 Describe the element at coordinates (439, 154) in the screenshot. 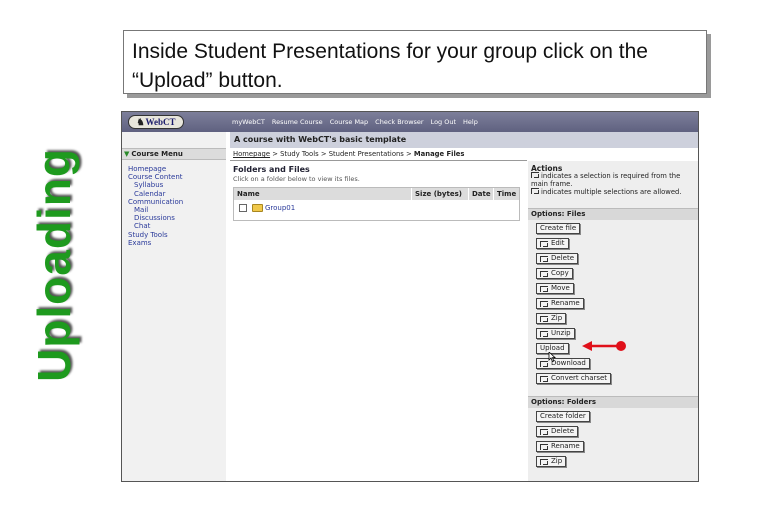

I see `breadcrumb-current: Manage Files` at that location.